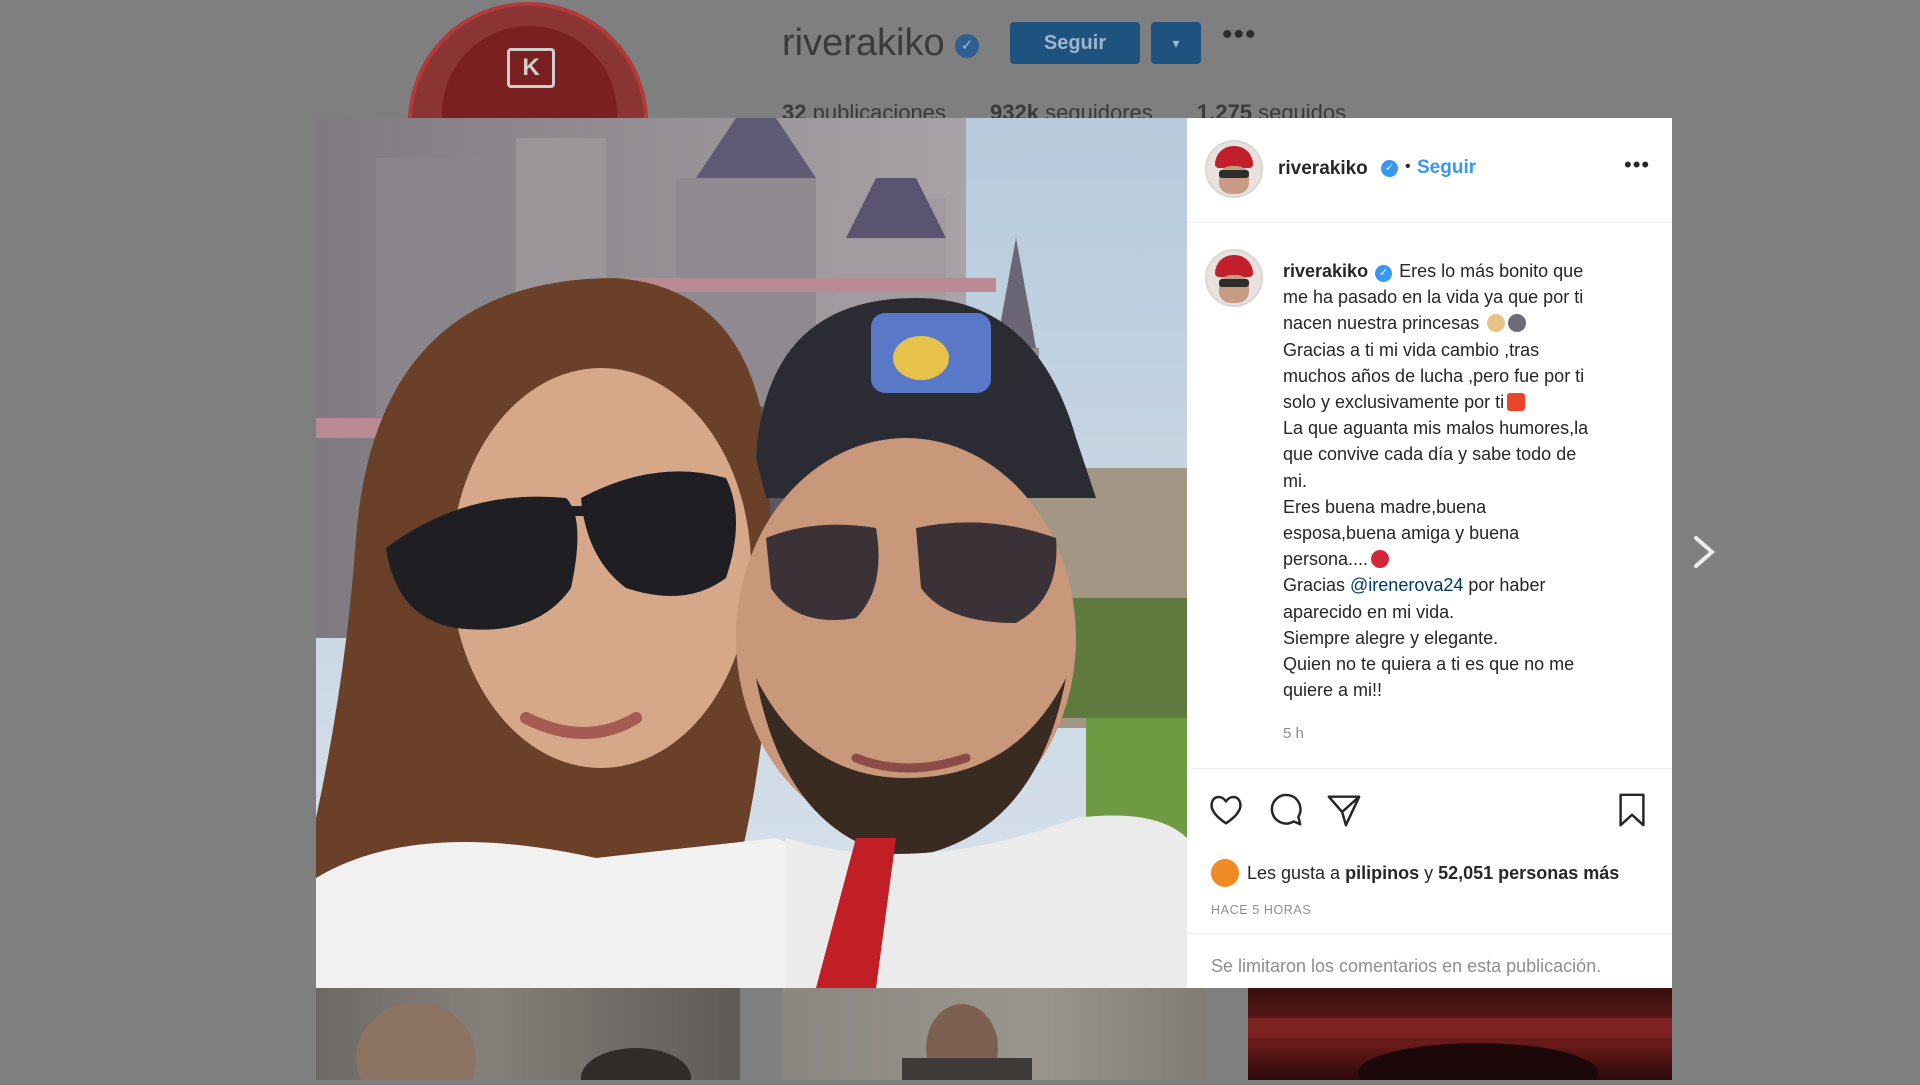  Describe the element at coordinates (1406, 585) in the screenshot. I see `mention-link: @irenerova24` at that location.